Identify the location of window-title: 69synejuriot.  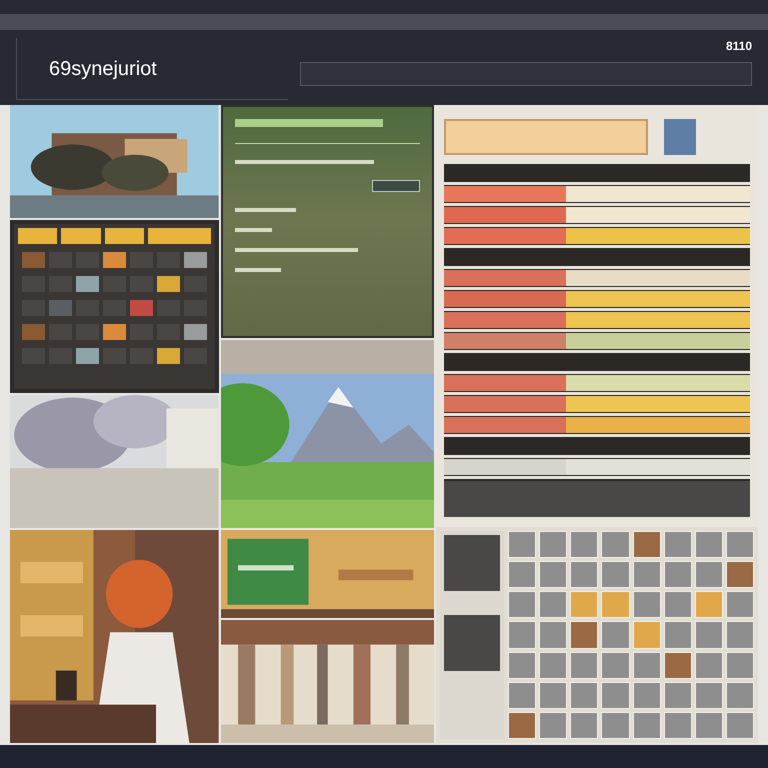
(103, 69).